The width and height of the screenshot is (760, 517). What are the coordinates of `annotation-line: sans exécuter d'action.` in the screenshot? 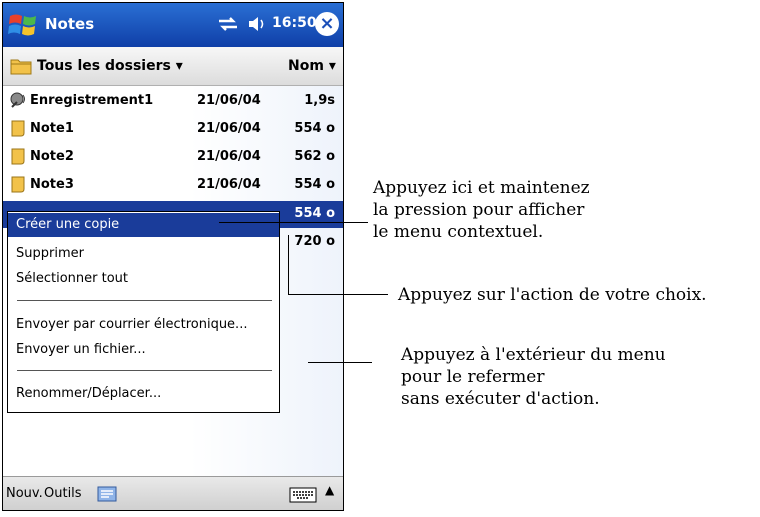 It's located at (500, 399).